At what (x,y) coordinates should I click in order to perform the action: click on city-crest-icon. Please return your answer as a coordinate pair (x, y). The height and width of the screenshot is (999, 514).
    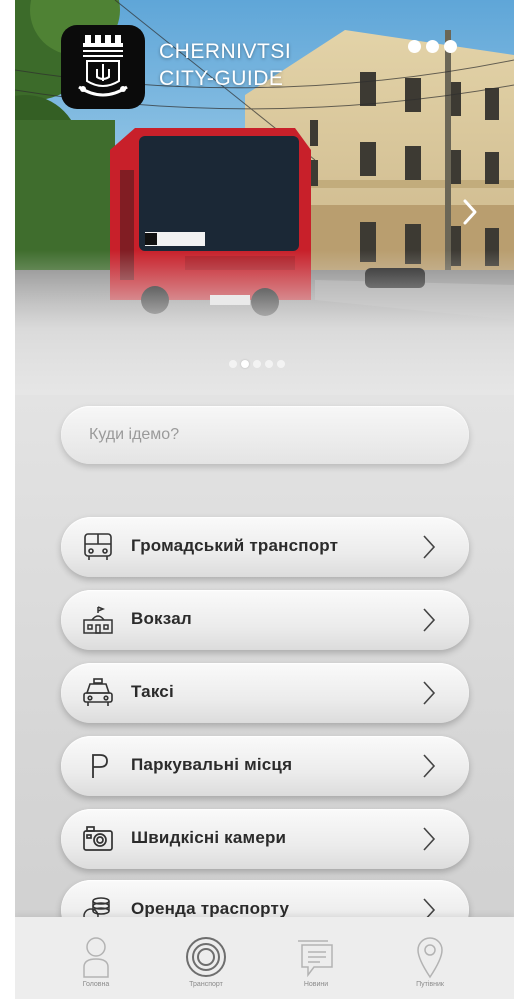
    Looking at the image, I should click on (103, 66).